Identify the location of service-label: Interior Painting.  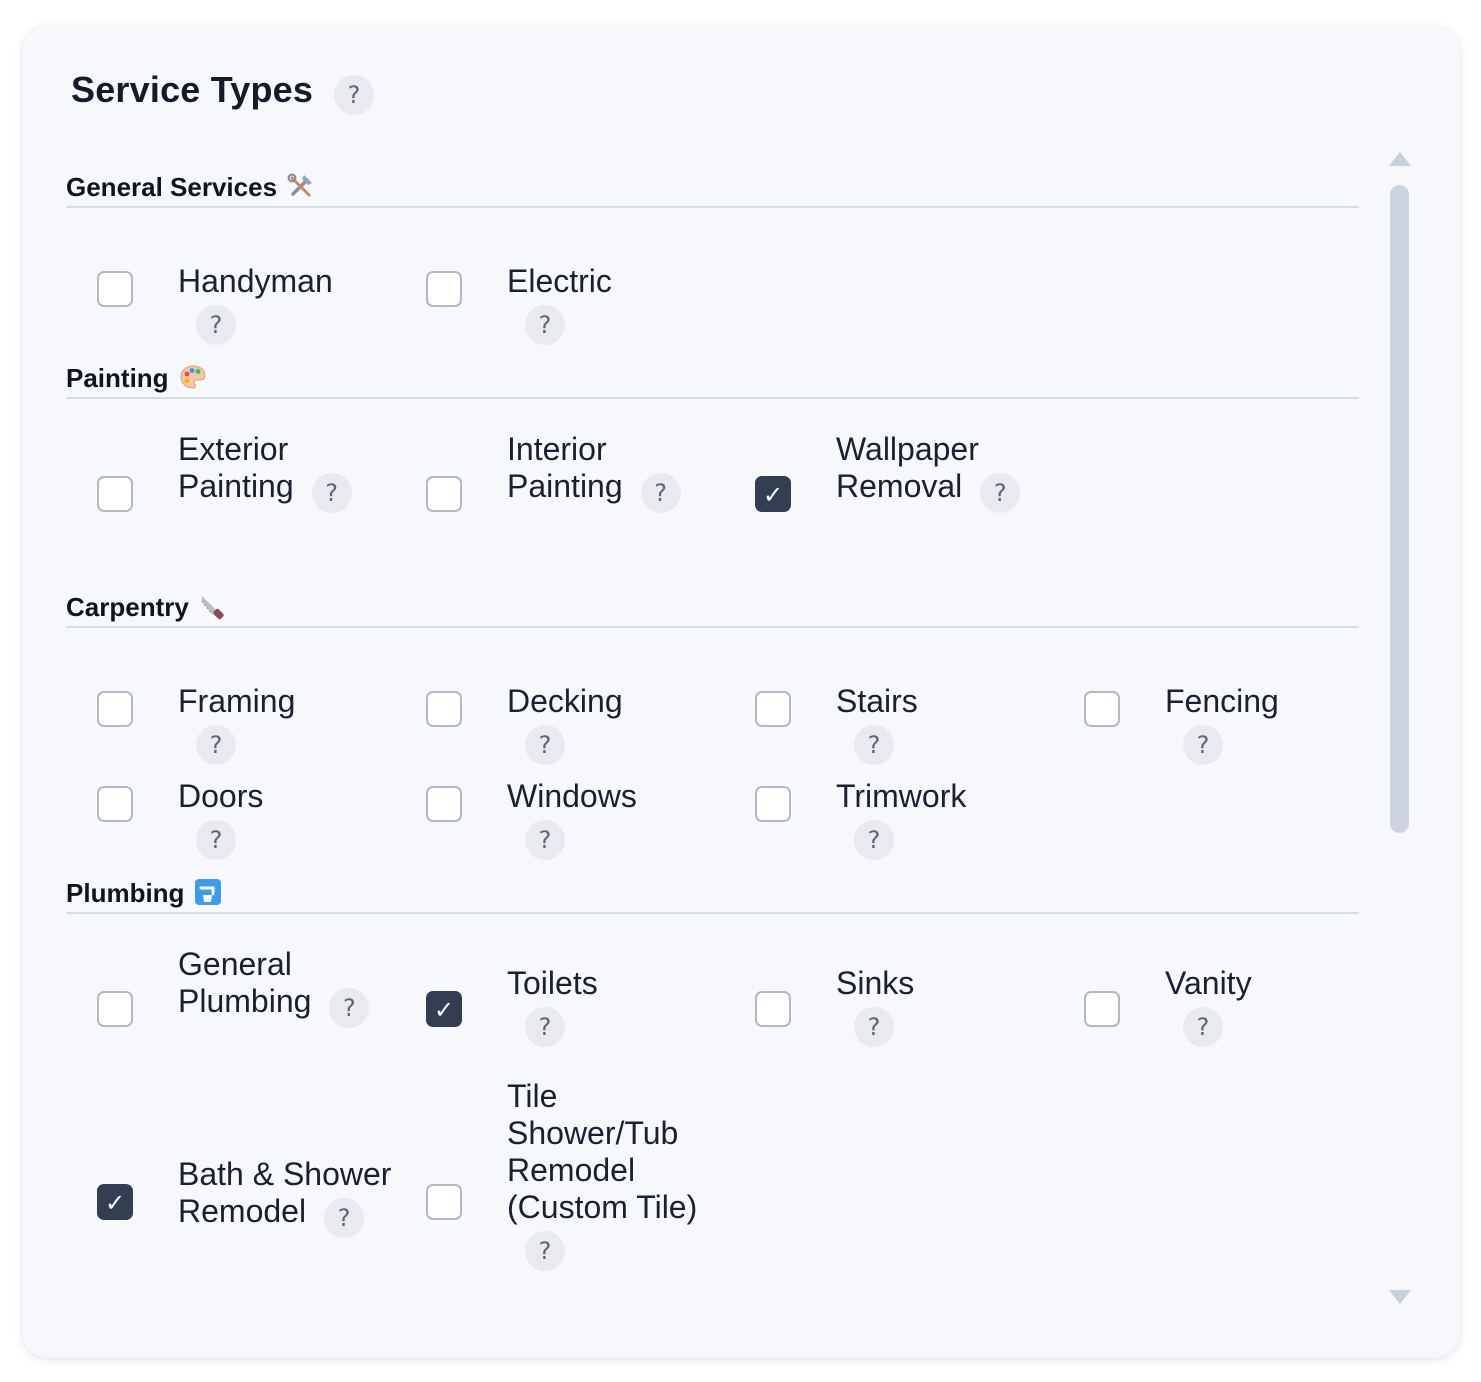
(565, 467).